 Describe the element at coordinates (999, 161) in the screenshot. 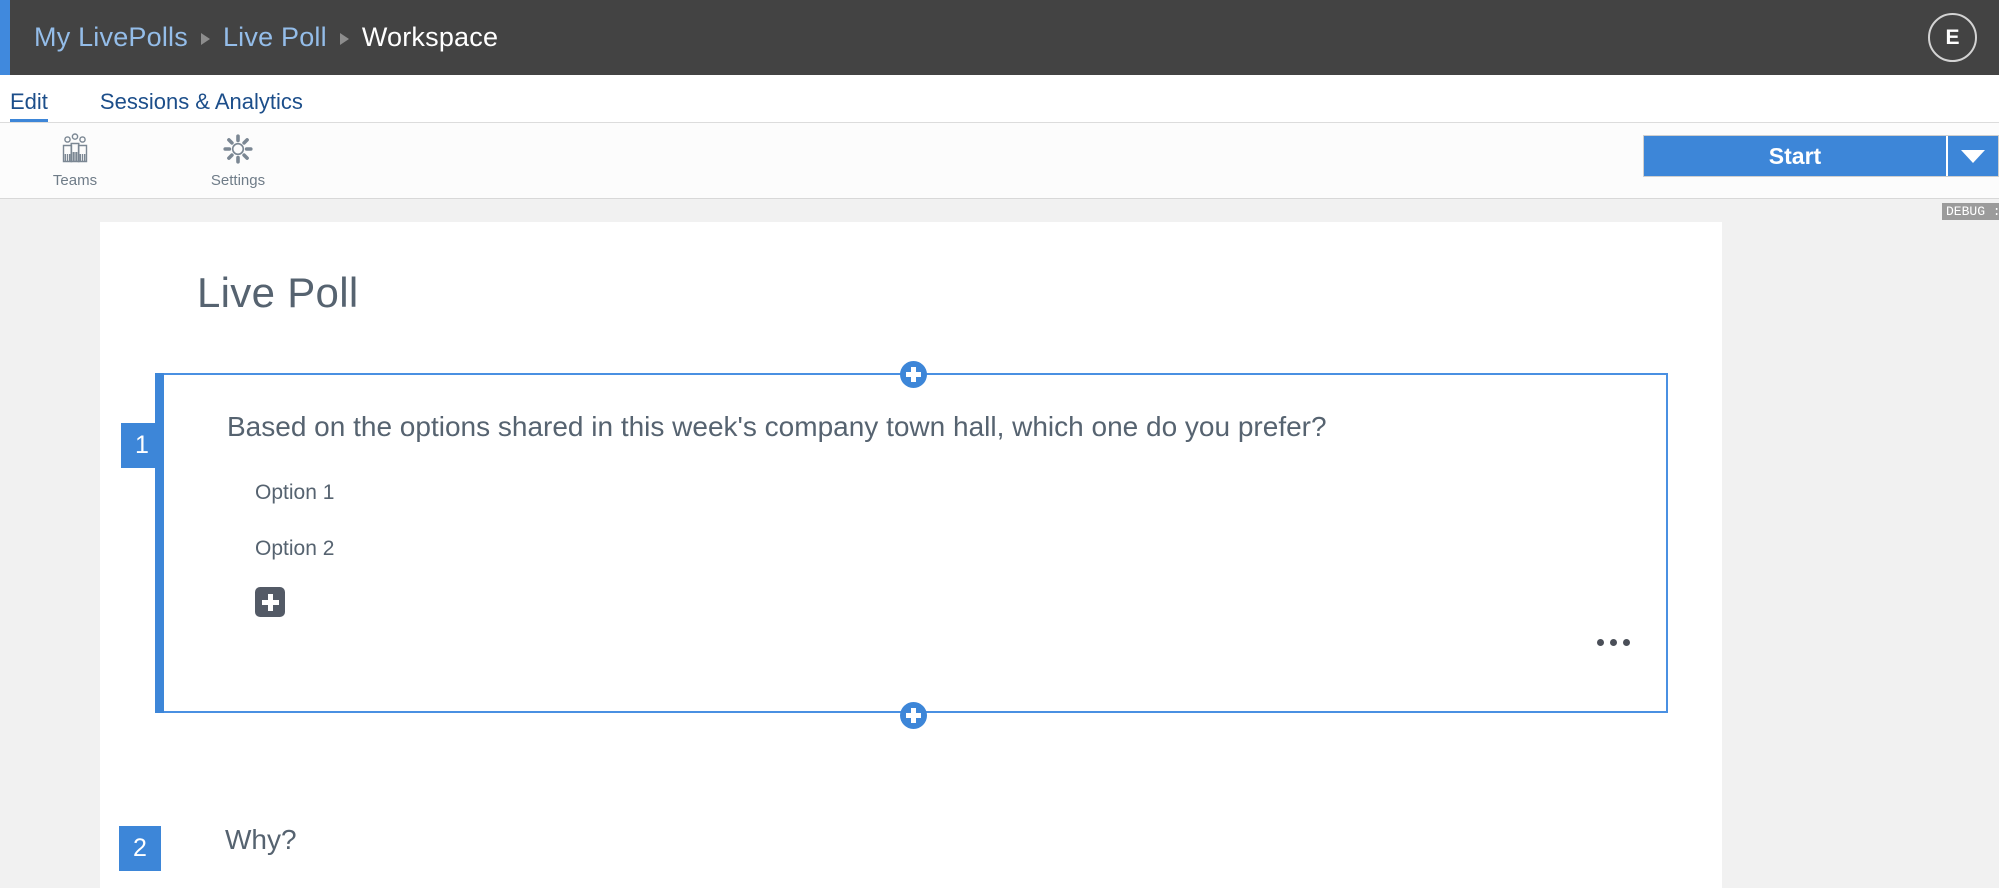

I see `toolbar: Teams Settings Start` at that location.